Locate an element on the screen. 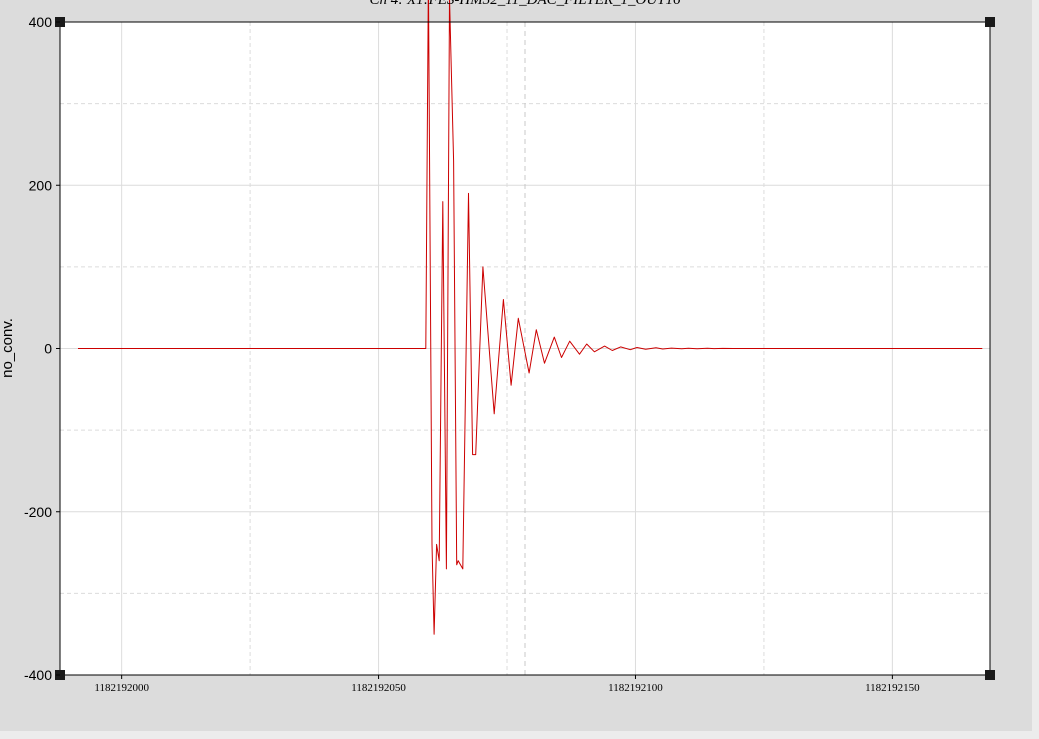 This screenshot has width=1039, height=739. y-tick-label: -400 is located at coordinates (38, 675).